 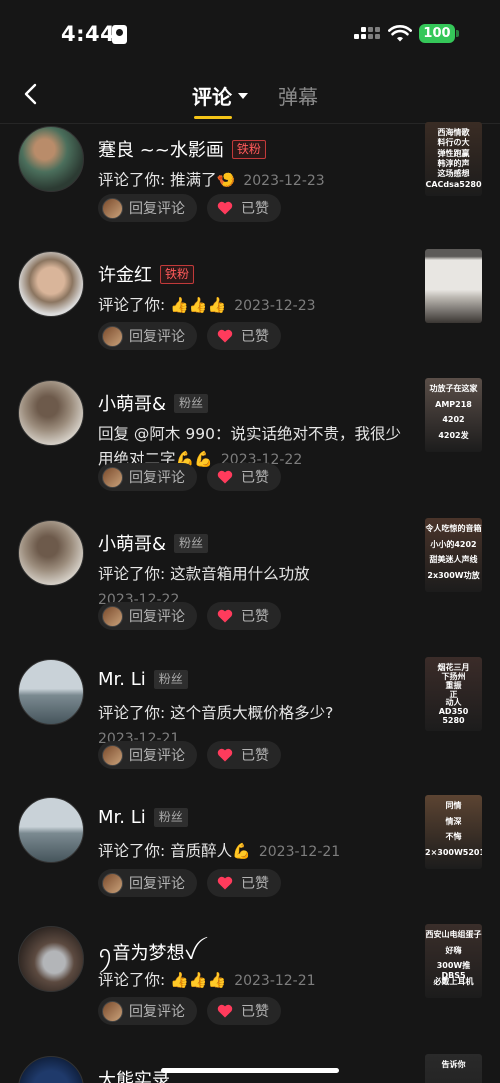 I want to click on thumbnail-caption: 功放子在这家, so click(x=453, y=388).